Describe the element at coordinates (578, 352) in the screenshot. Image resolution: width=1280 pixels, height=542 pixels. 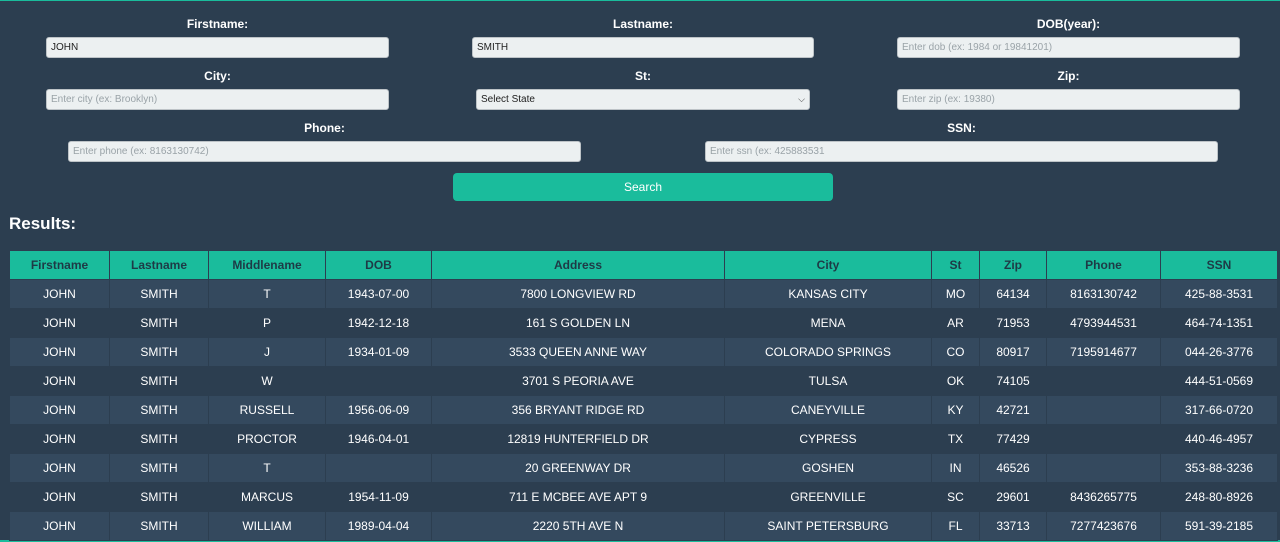
I see `cell-address: 3533 QUEEN ANNE WAY` at that location.